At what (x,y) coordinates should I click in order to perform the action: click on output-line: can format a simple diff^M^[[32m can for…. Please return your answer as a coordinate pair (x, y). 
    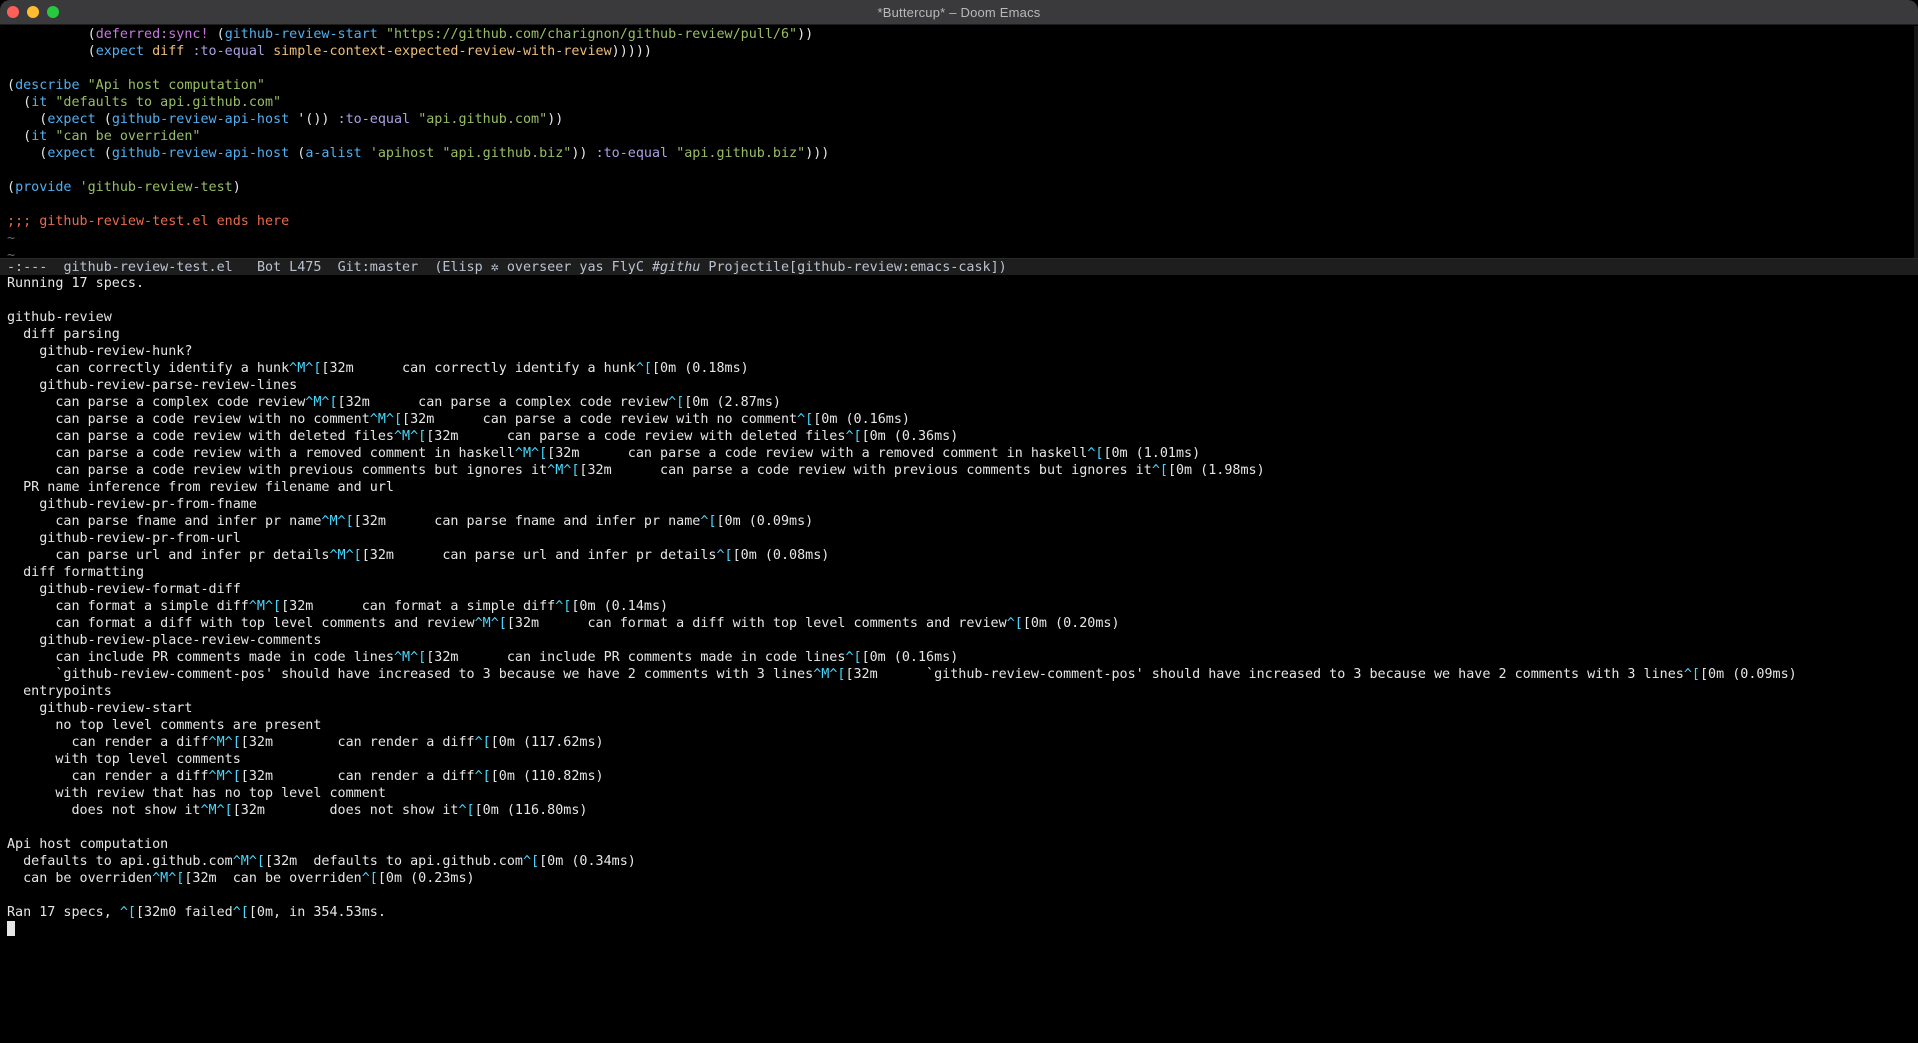
    Looking at the image, I should click on (959, 606).